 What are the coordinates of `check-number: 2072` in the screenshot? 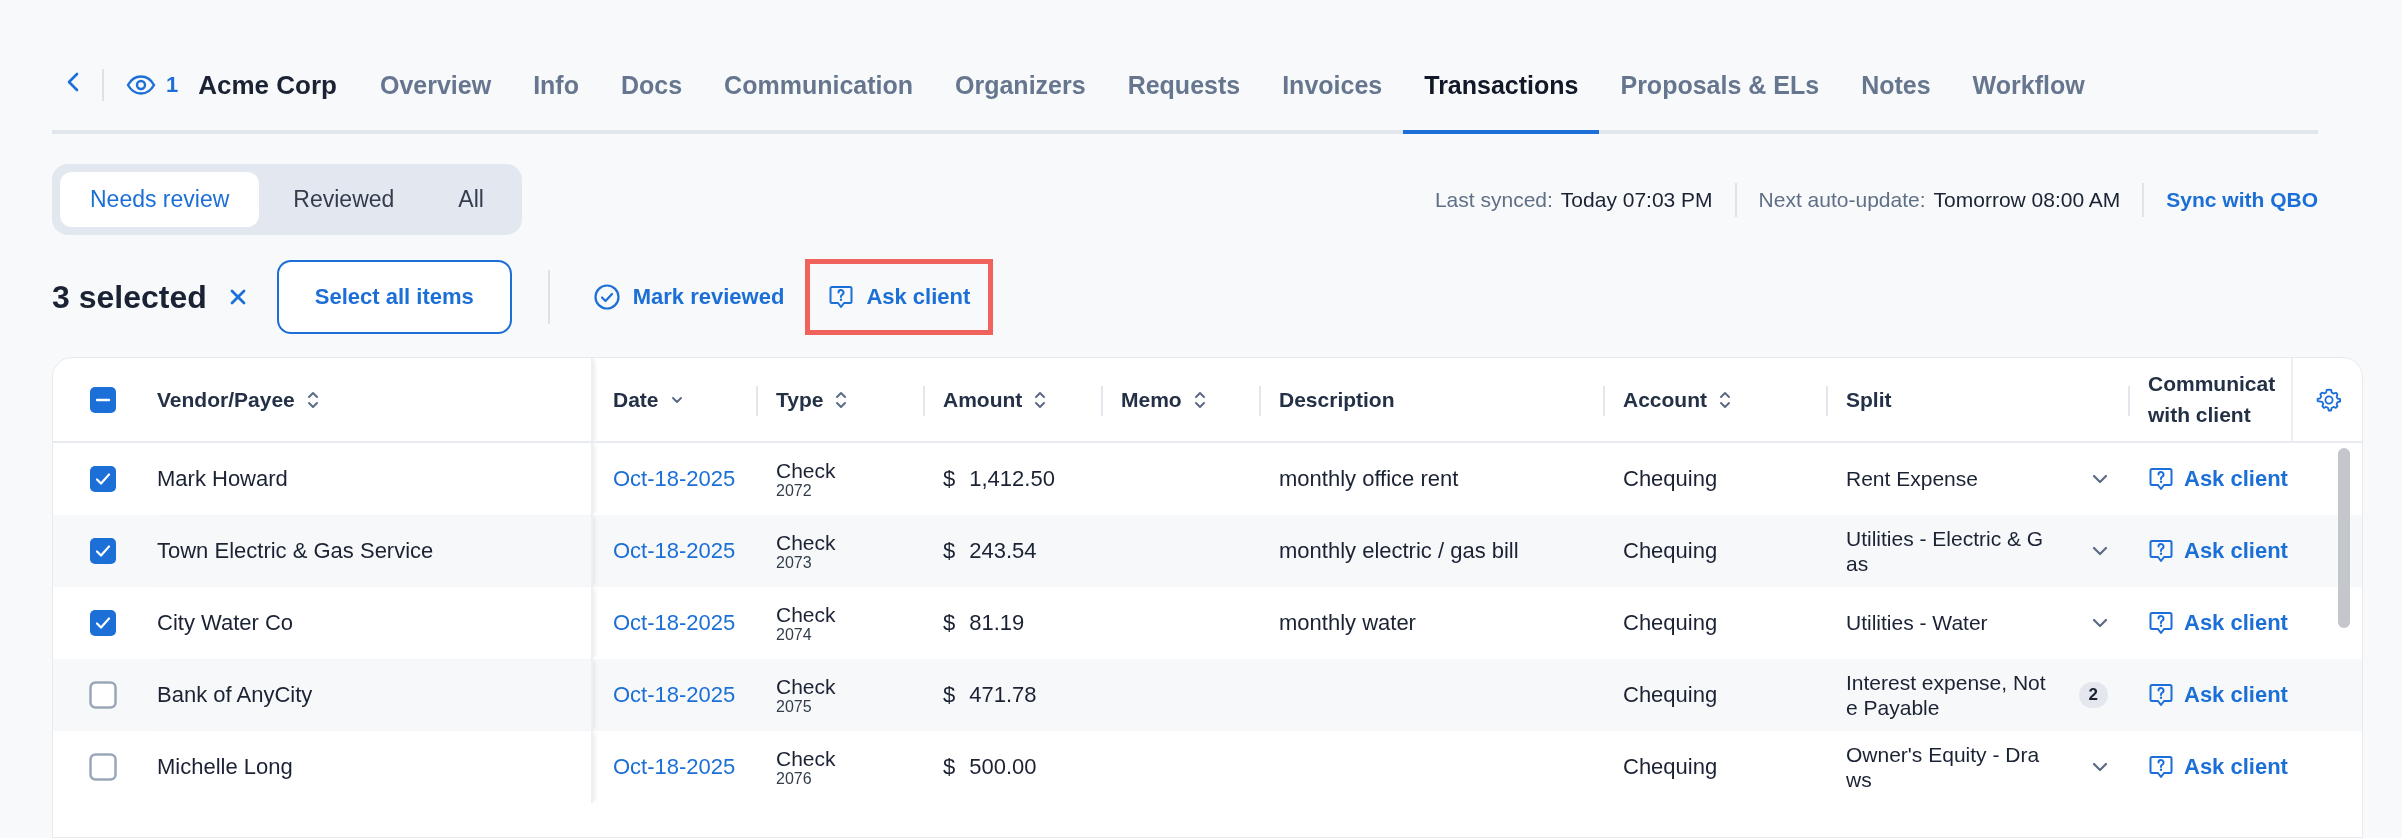 It's located at (794, 490).